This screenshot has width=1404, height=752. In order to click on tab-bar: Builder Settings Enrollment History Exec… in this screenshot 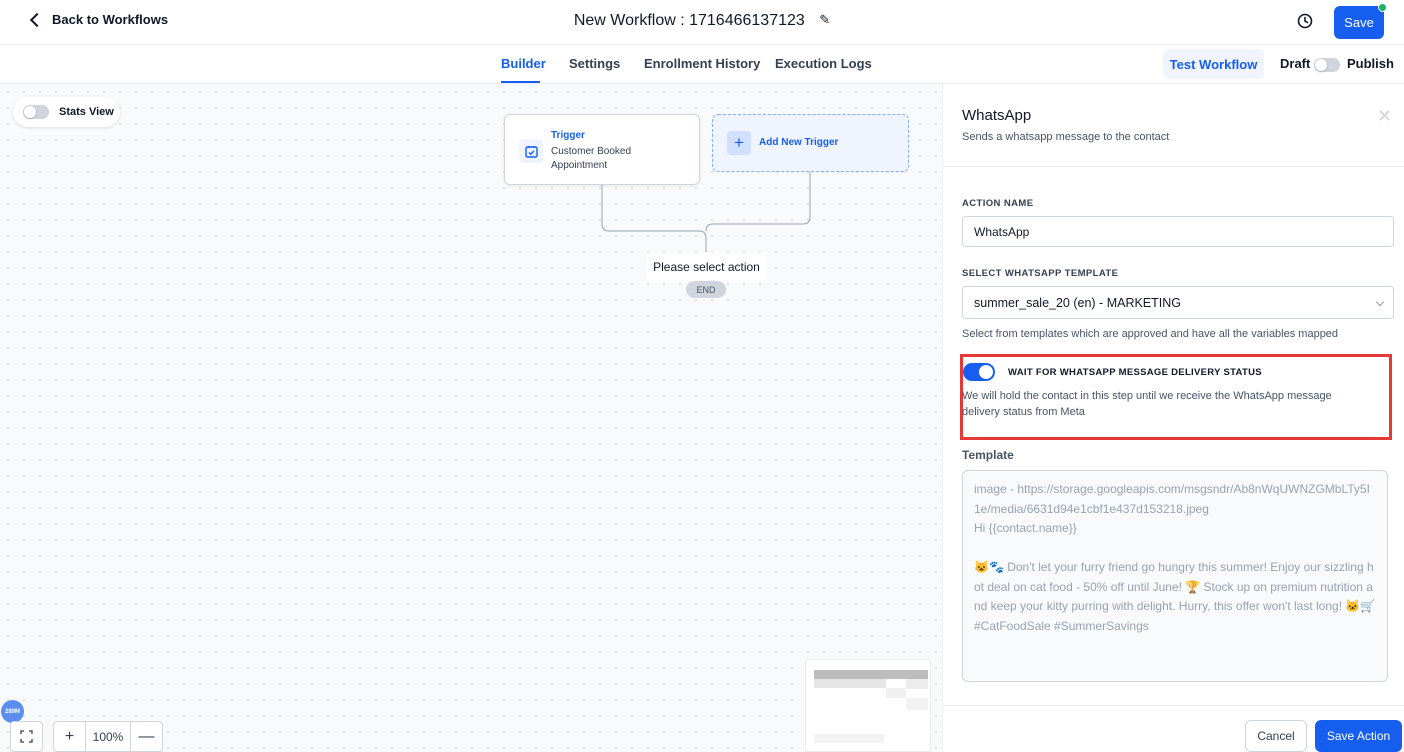, I will do `click(702, 64)`.